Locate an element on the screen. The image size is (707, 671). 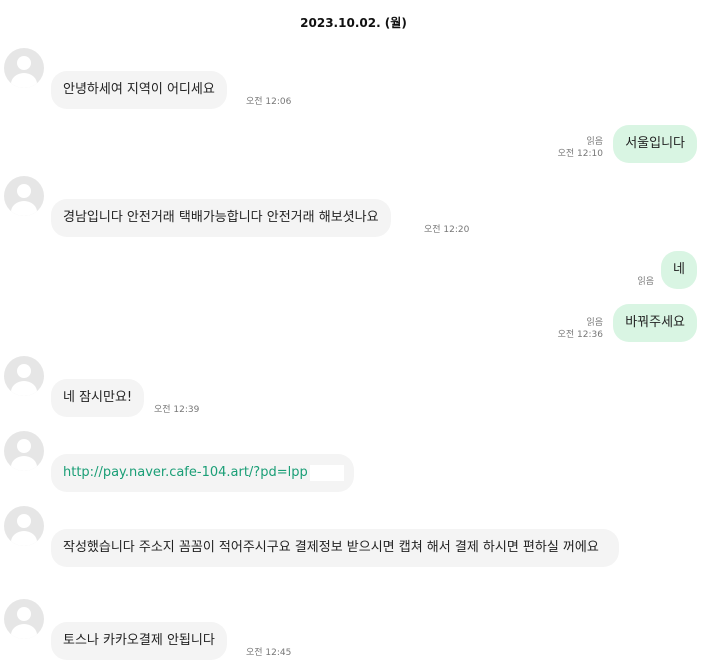
message-time: 오전 12:45 is located at coordinates (269, 653).